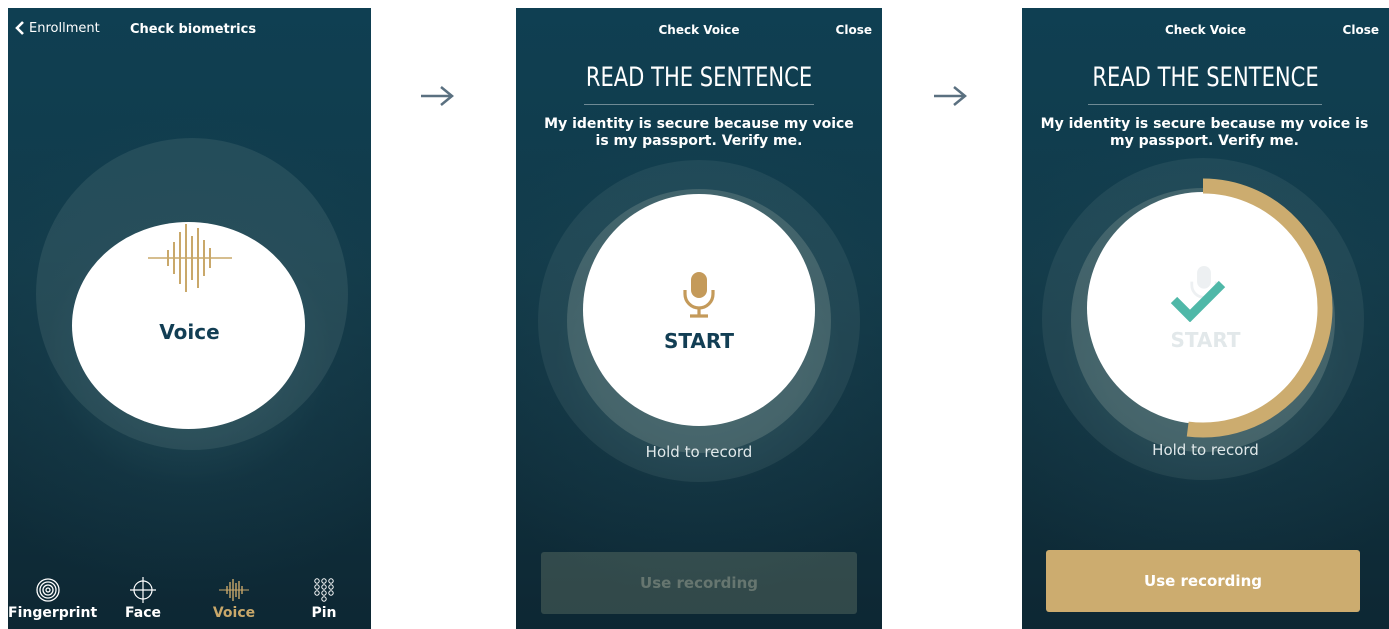 The image size is (1389, 629). Describe the element at coordinates (234, 613) in the screenshot. I see `tab-label: Voice` at that location.